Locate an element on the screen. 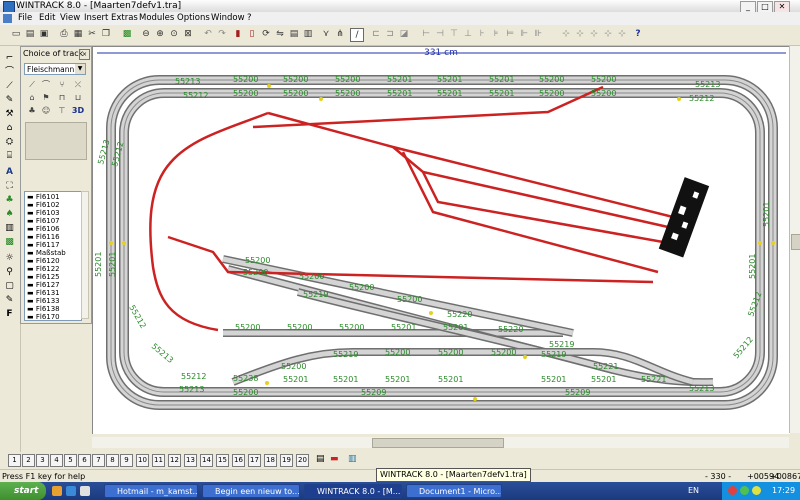  save-icon: ▣ is located at coordinates (44, 34).